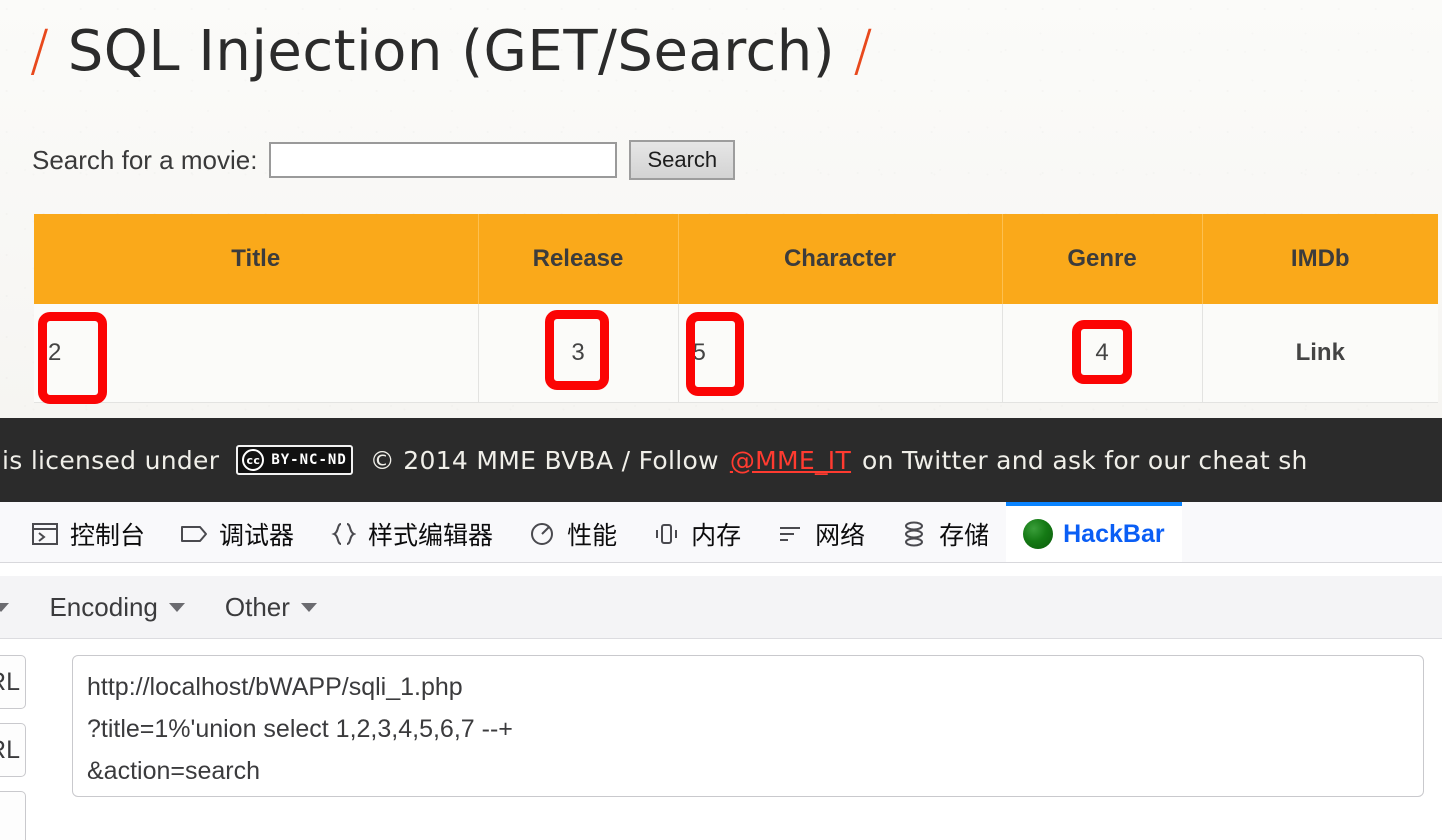  I want to click on memory-icon, so click(666, 534).